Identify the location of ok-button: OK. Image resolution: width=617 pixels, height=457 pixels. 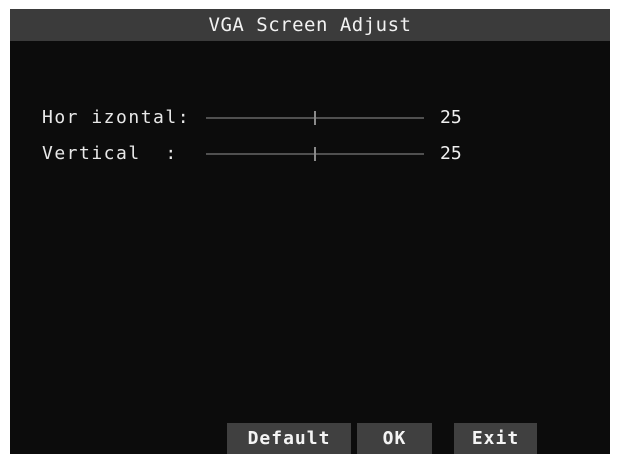
(394, 438).